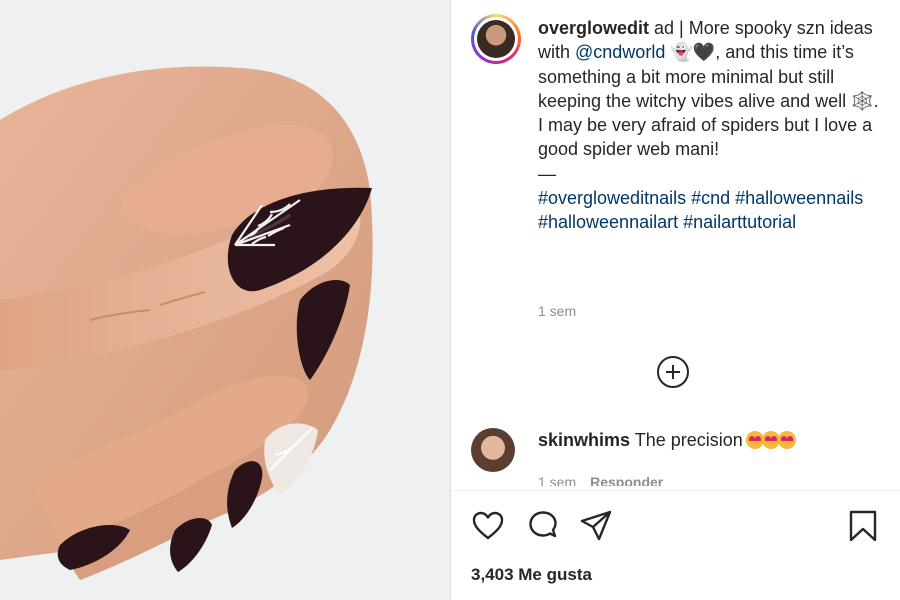 Image resolution: width=900 pixels, height=600 pixels. What do you see at coordinates (786, 440) in the screenshot?
I see `heart-eyes-emoji` at bounding box center [786, 440].